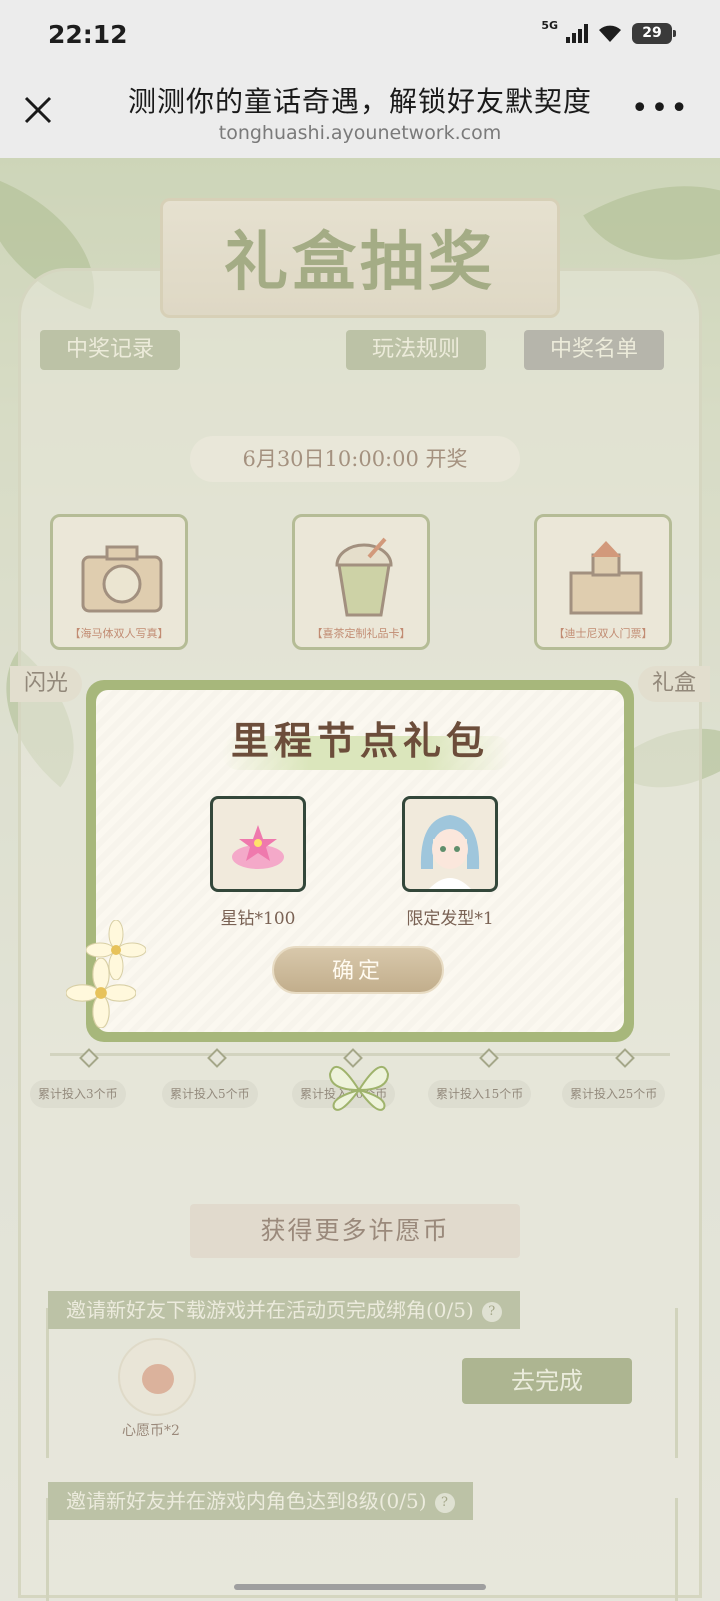  I want to click on signal-icon, so click(577, 33).